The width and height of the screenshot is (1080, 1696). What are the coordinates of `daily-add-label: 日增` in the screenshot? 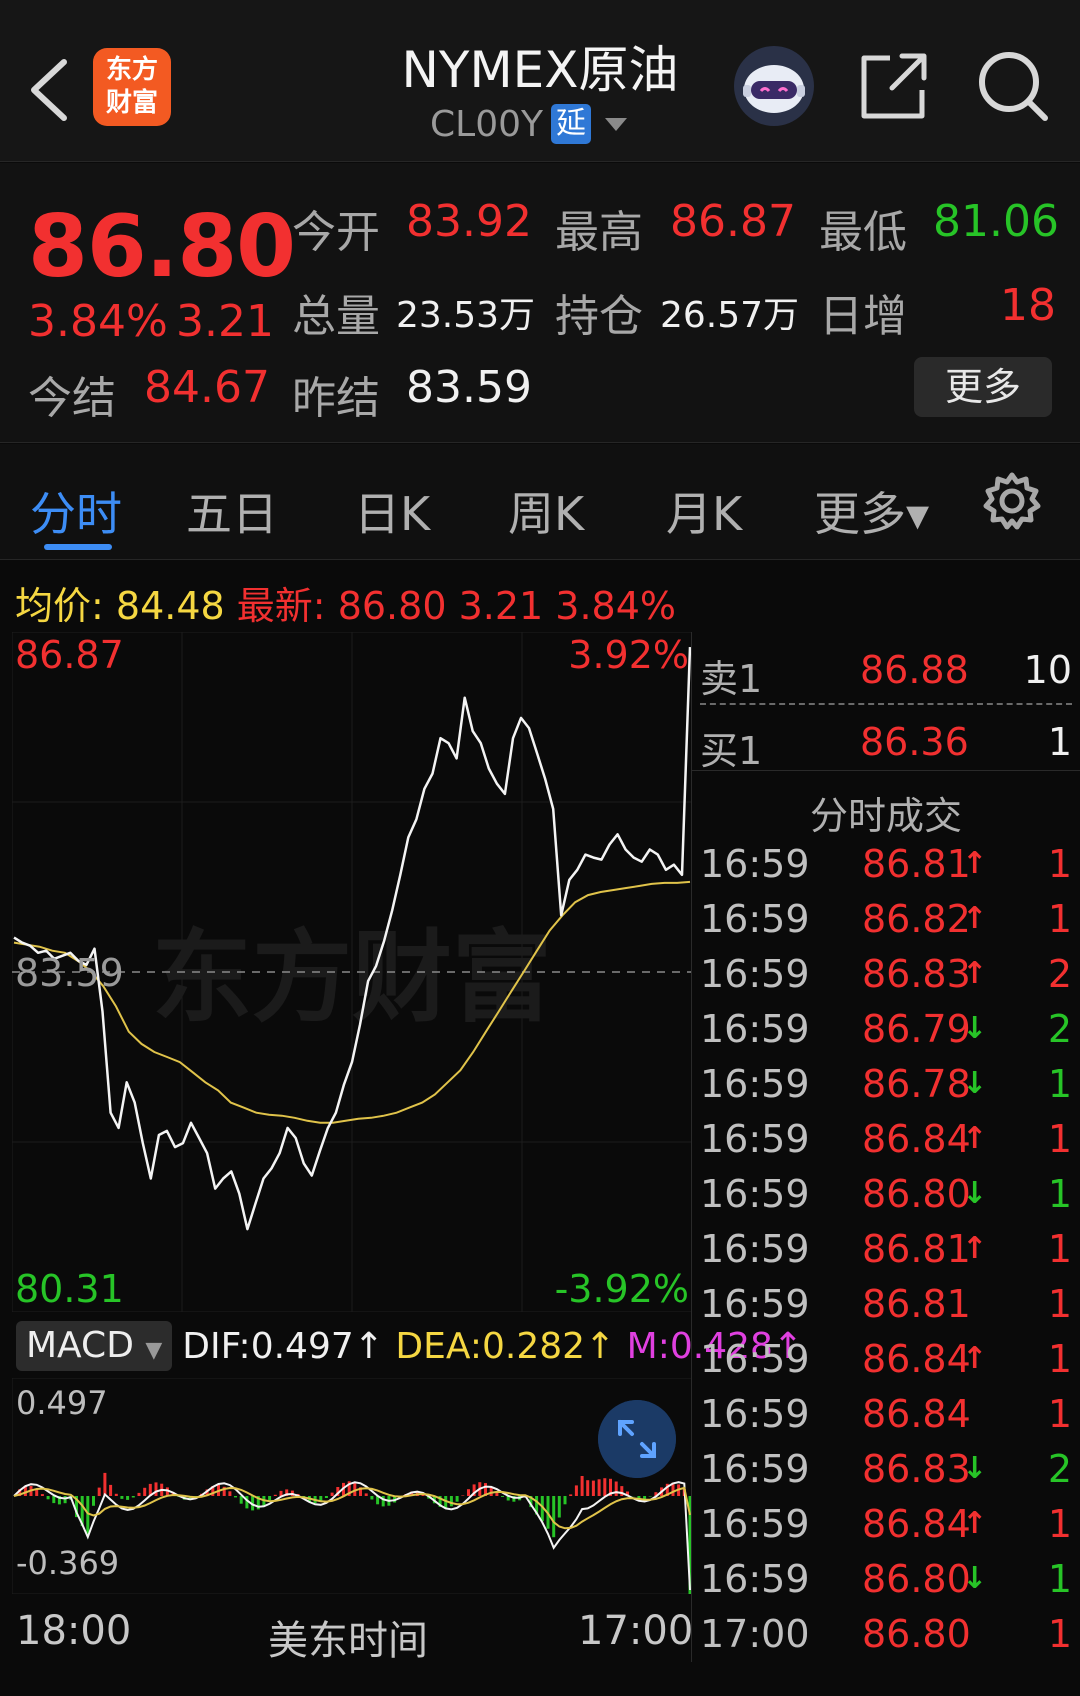 It's located at (863, 316).